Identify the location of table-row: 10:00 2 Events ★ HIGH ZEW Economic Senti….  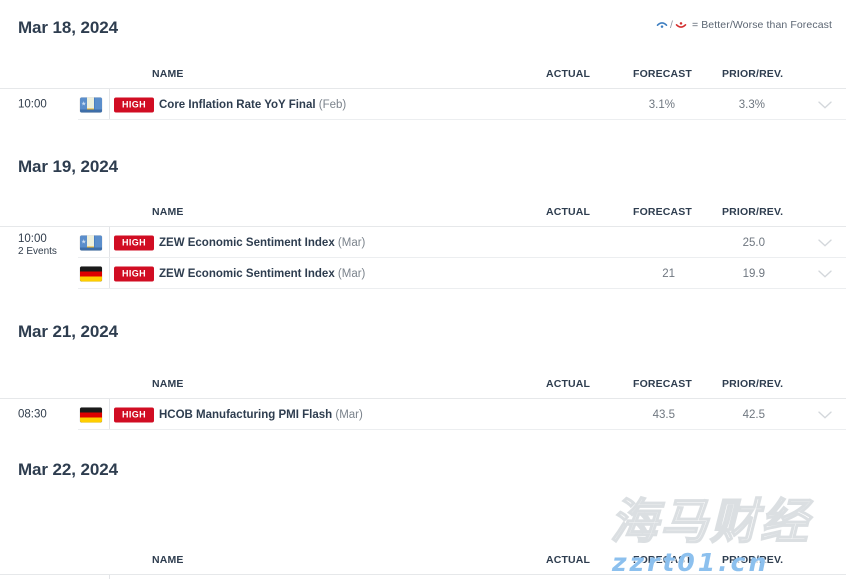
(423, 242).